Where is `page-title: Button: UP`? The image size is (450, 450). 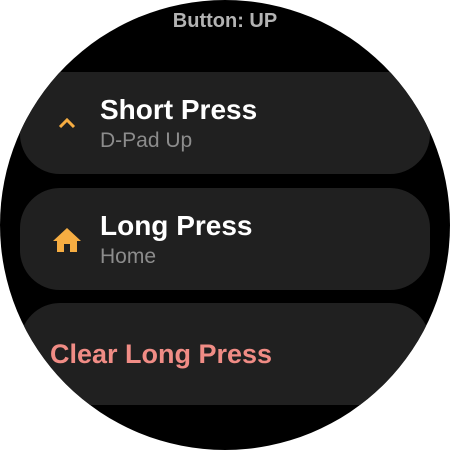
page-title: Button: UP is located at coordinates (225, 21).